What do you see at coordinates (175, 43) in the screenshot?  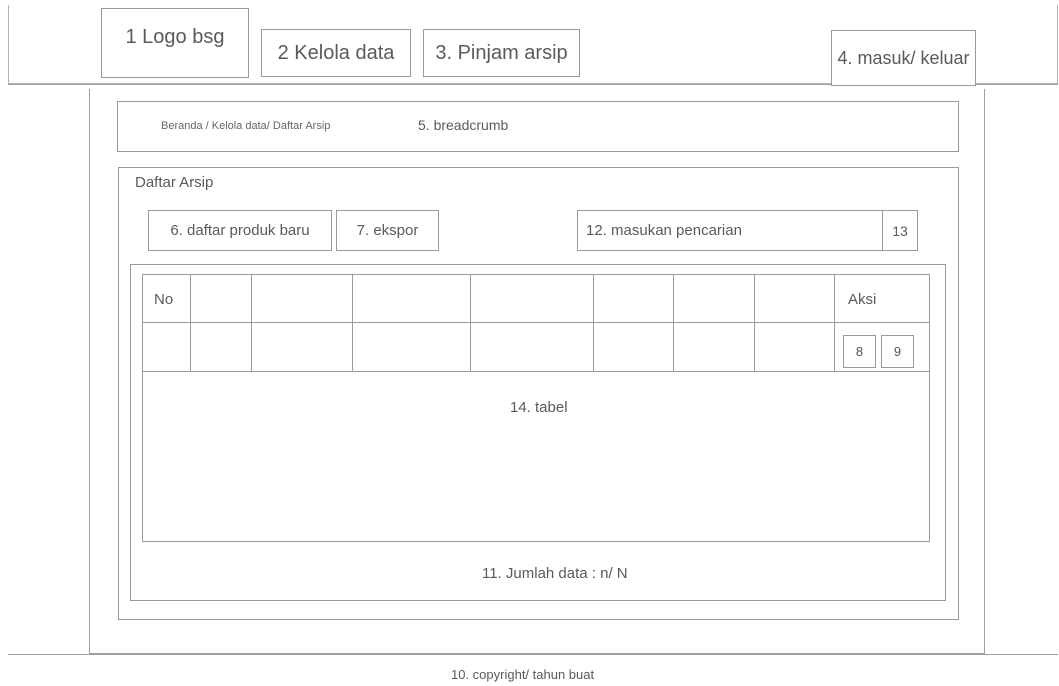 I see `logo: 1 Logo bsg` at bounding box center [175, 43].